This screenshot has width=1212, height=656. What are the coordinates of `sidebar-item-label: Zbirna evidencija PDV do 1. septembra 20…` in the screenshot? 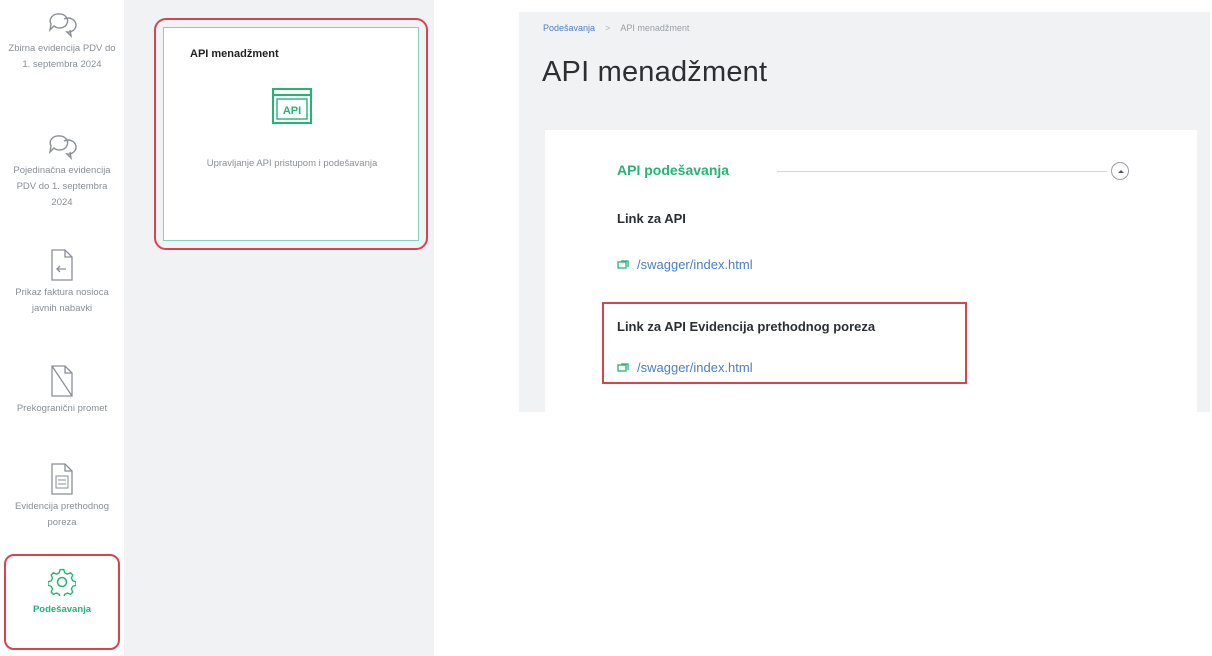 It's located at (62, 56).